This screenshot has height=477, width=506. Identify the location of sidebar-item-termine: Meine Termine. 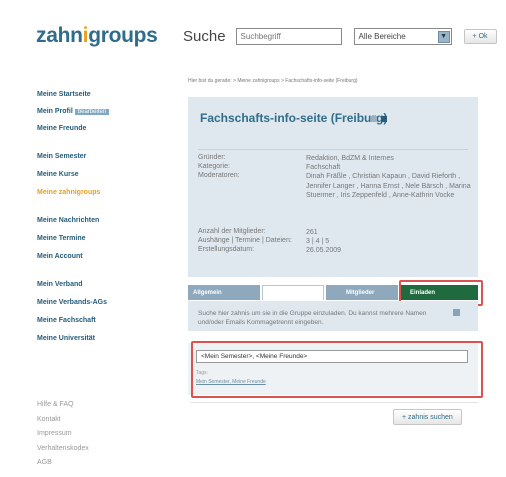
(97, 239).